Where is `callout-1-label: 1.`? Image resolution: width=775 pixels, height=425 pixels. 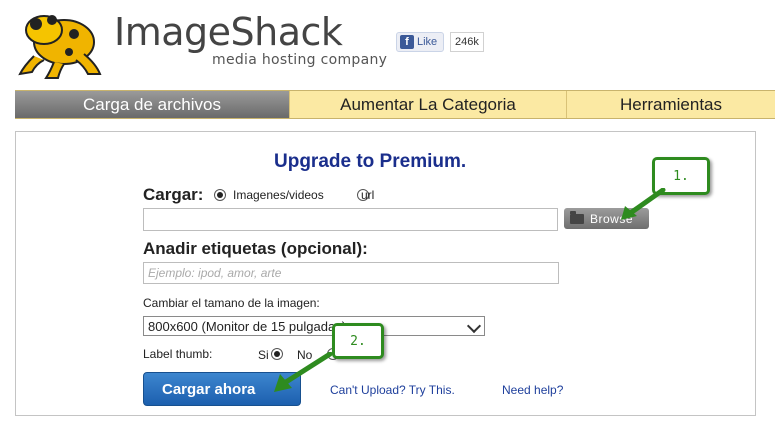 callout-1-label: 1. is located at coordinates (681, 176).